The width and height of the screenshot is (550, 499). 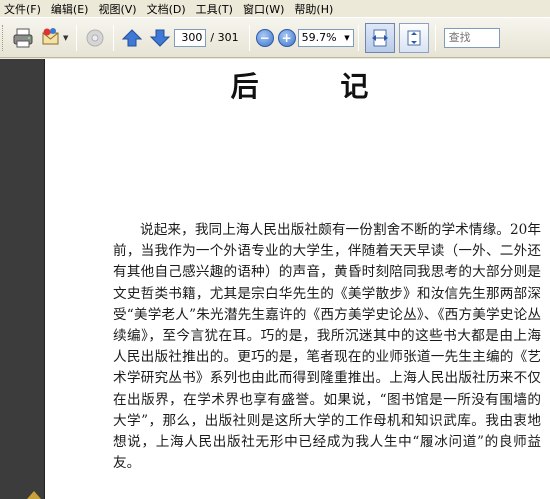 What do you see at coordinates (34, 495) in the screenshot?
I see `pointer-icon` at bounding box center [34, 495].